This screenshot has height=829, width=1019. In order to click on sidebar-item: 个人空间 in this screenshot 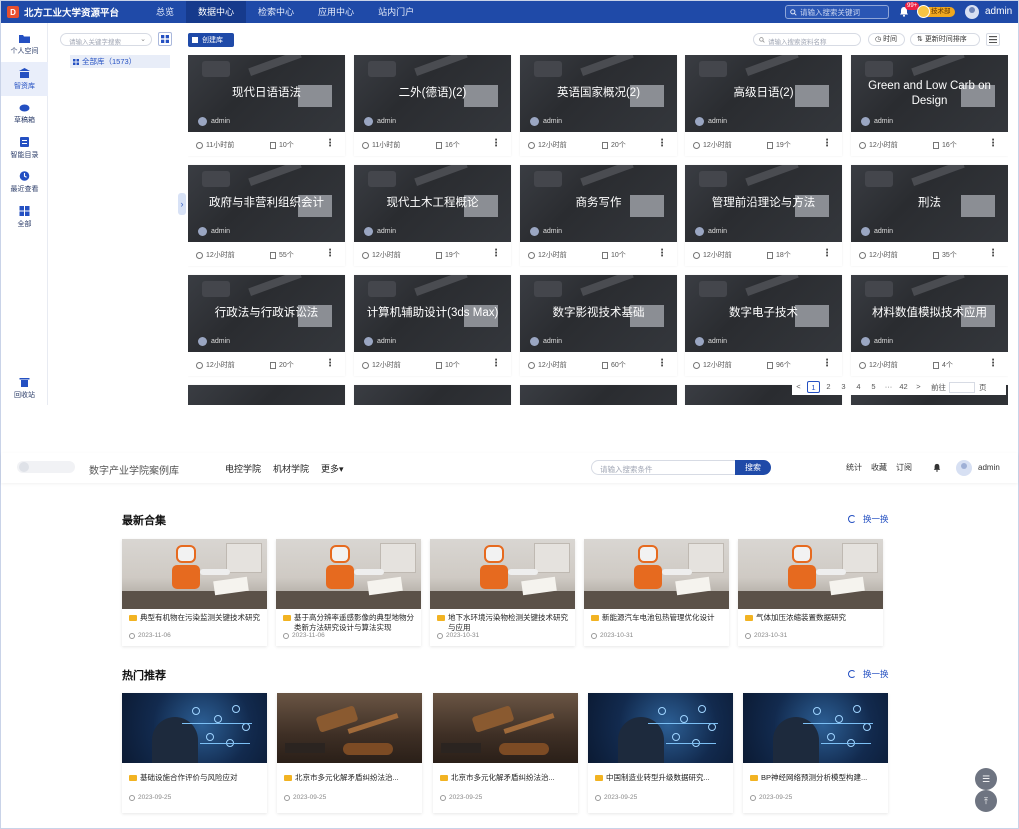, I will do `click(24, 44)`.